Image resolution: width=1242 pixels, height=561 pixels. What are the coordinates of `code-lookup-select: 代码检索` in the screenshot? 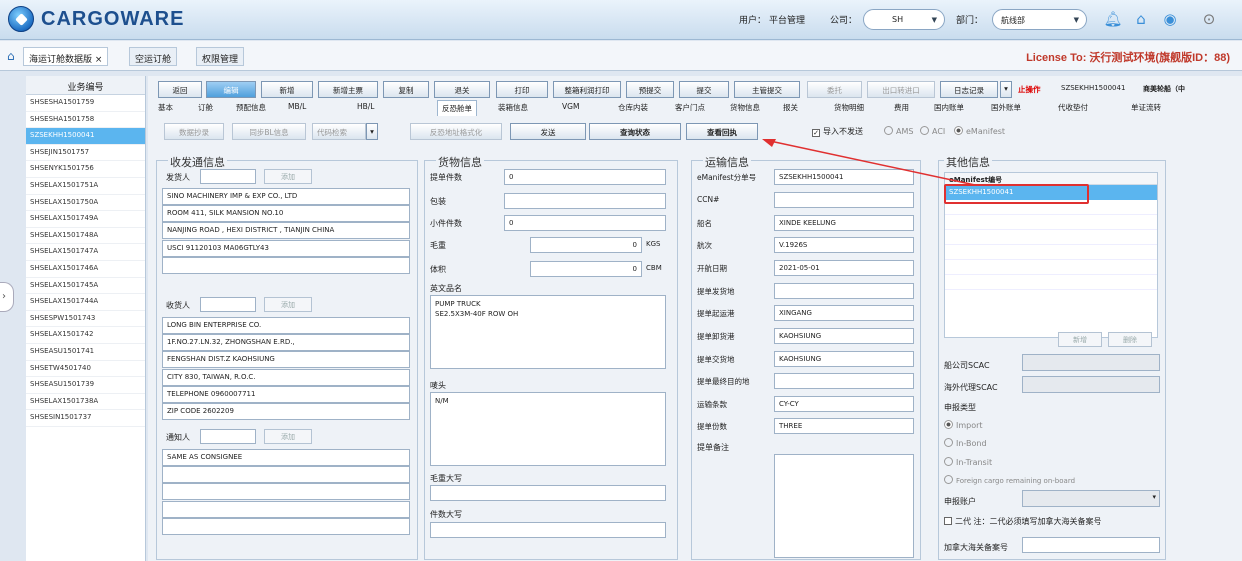 It's located at (339, 131).